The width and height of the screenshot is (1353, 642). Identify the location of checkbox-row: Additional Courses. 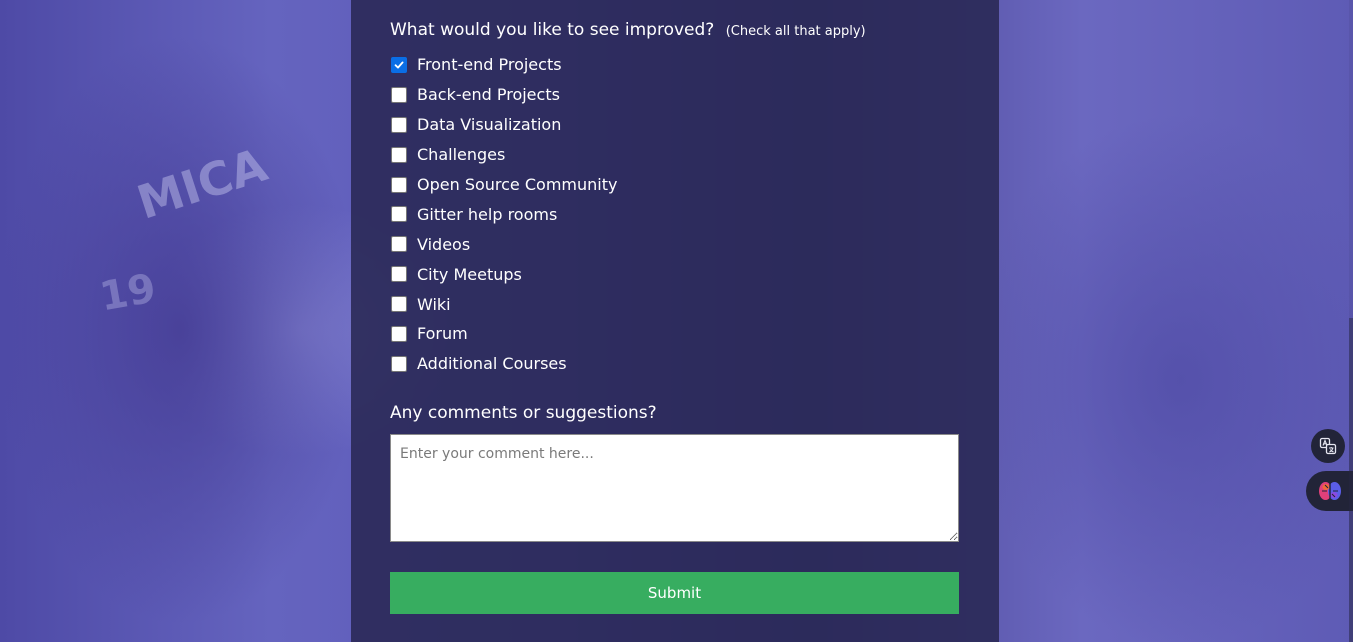
(503, 364).